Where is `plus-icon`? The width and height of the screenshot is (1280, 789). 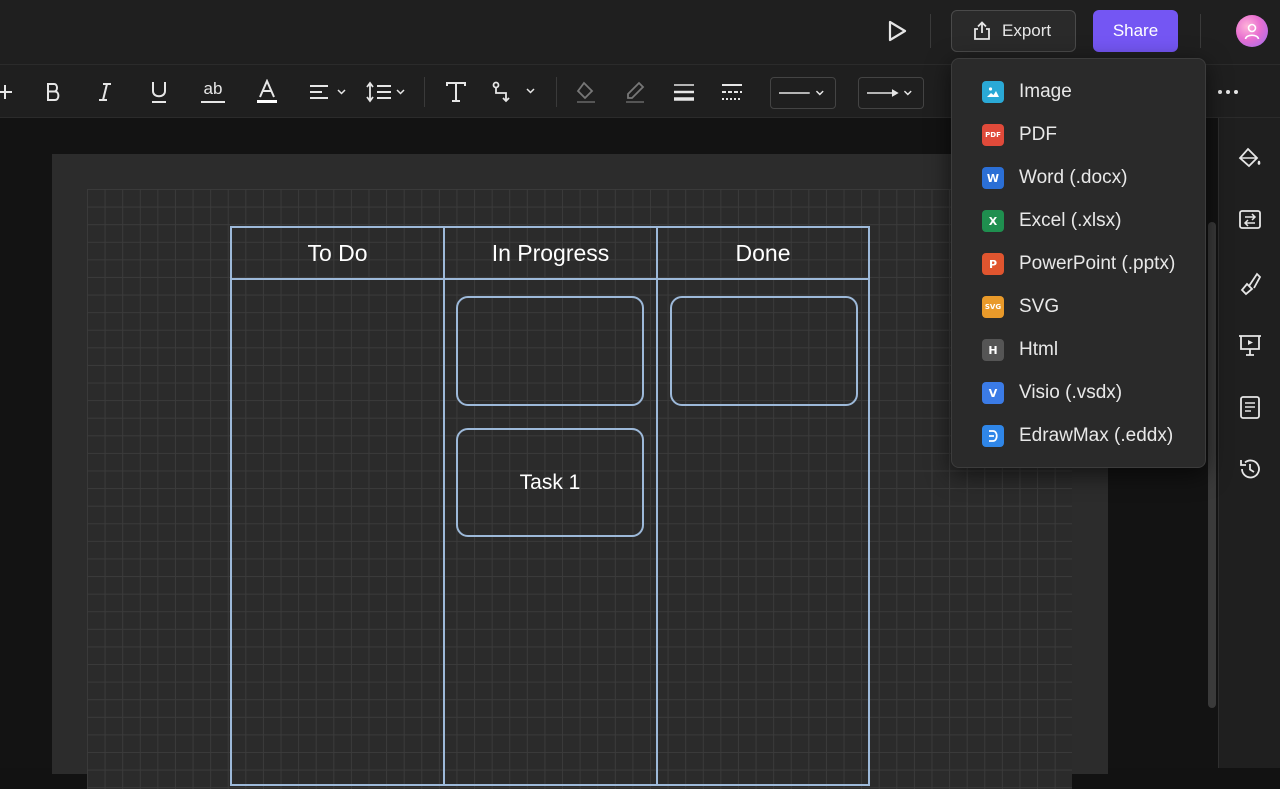 plus-icon is located at coordinates (6, 92).